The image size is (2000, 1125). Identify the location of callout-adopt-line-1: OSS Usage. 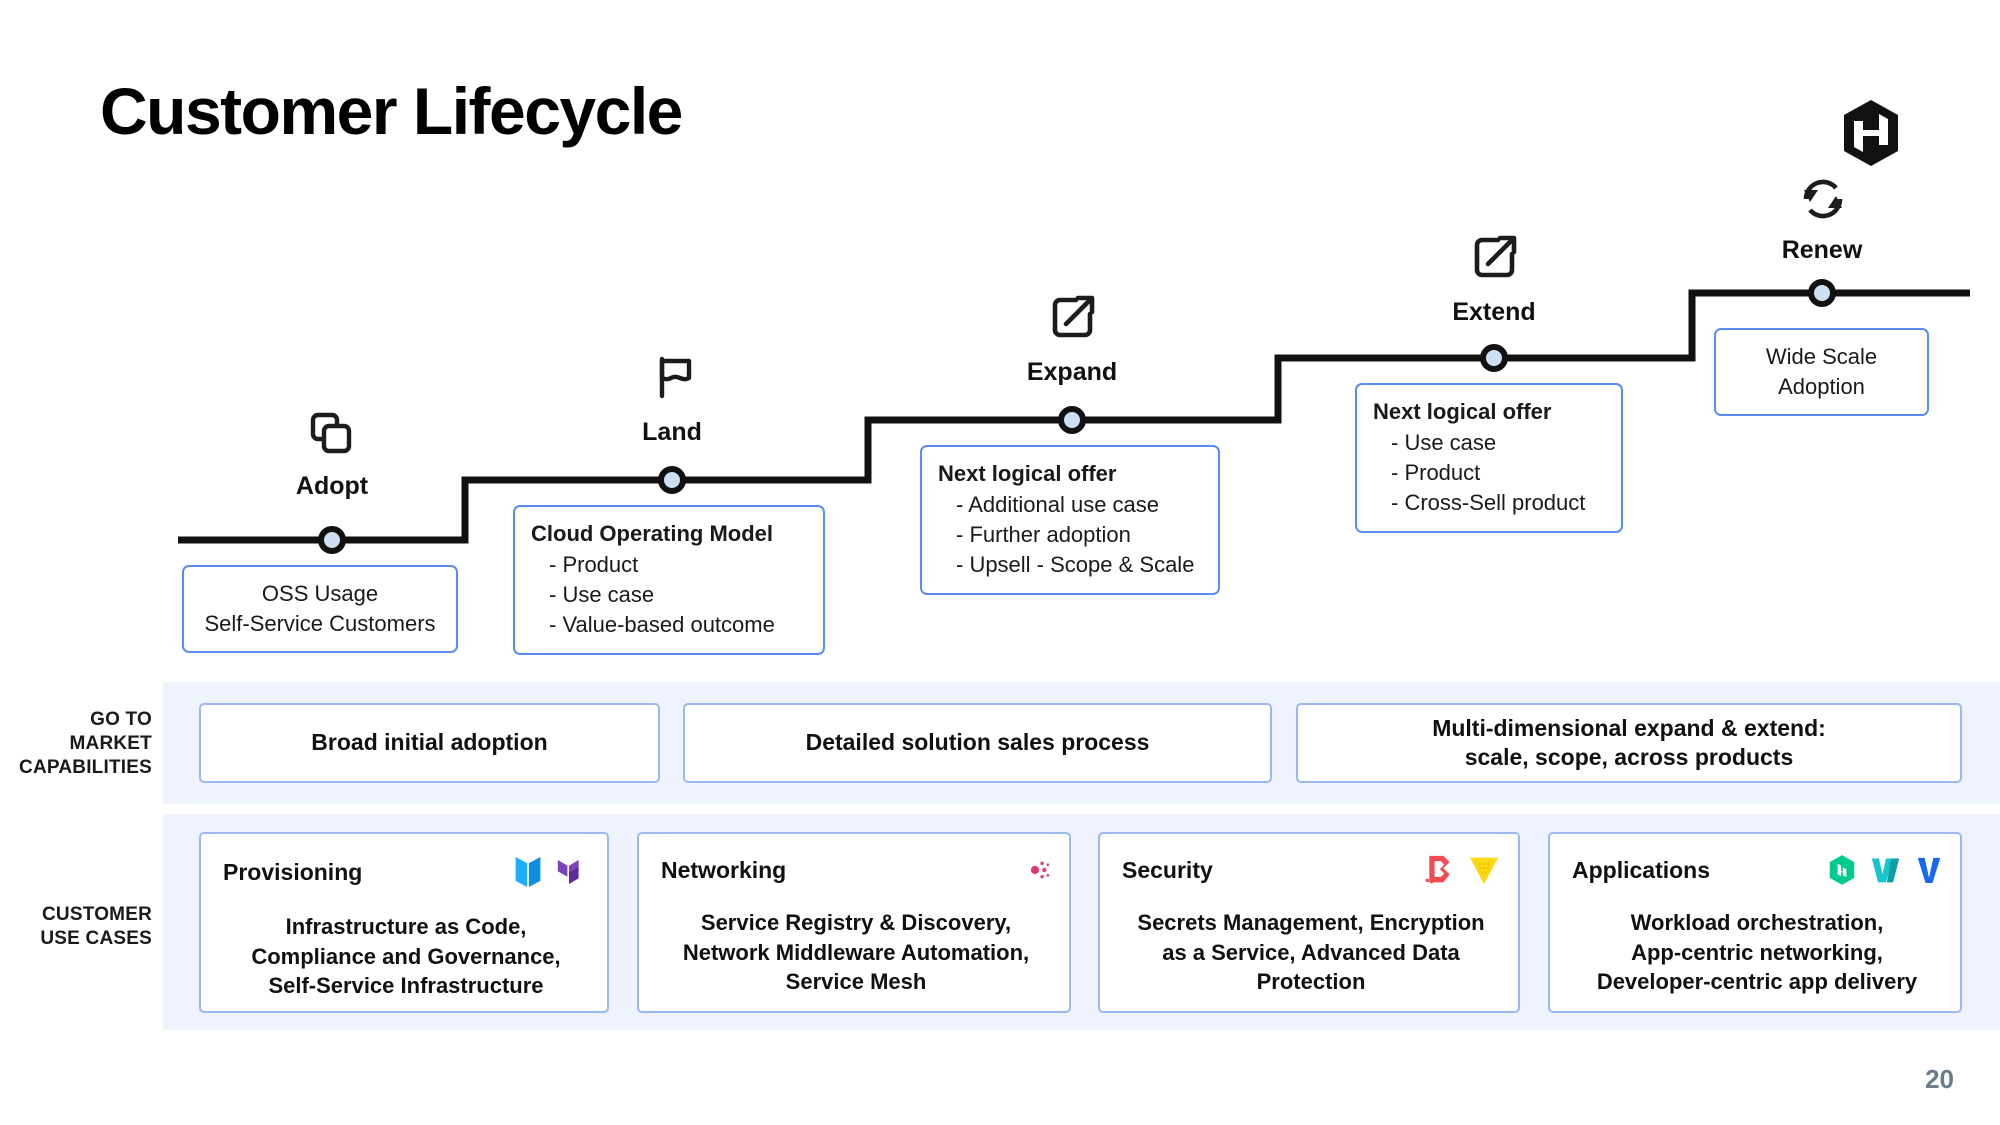
(320, 593).